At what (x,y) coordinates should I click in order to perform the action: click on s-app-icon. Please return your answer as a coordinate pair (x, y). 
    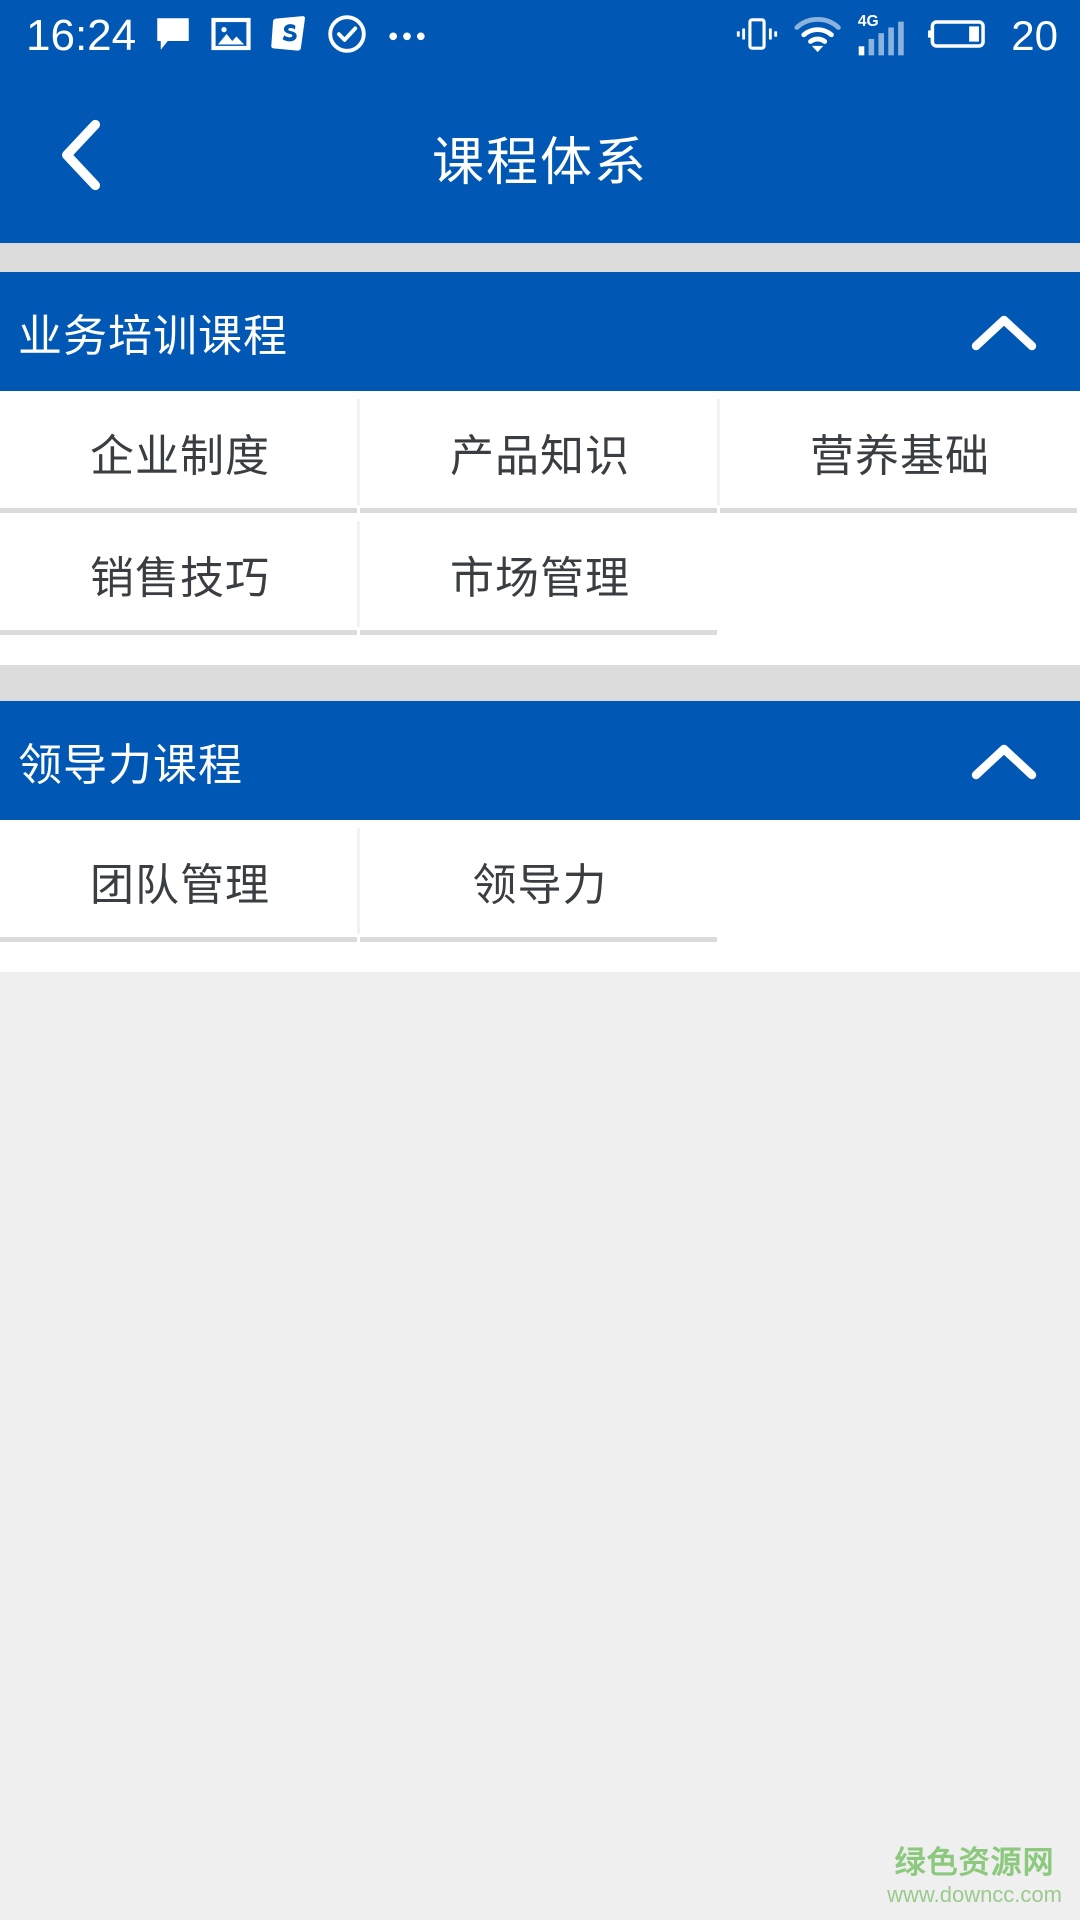
    Looking at the image, I should click on (289, 36).